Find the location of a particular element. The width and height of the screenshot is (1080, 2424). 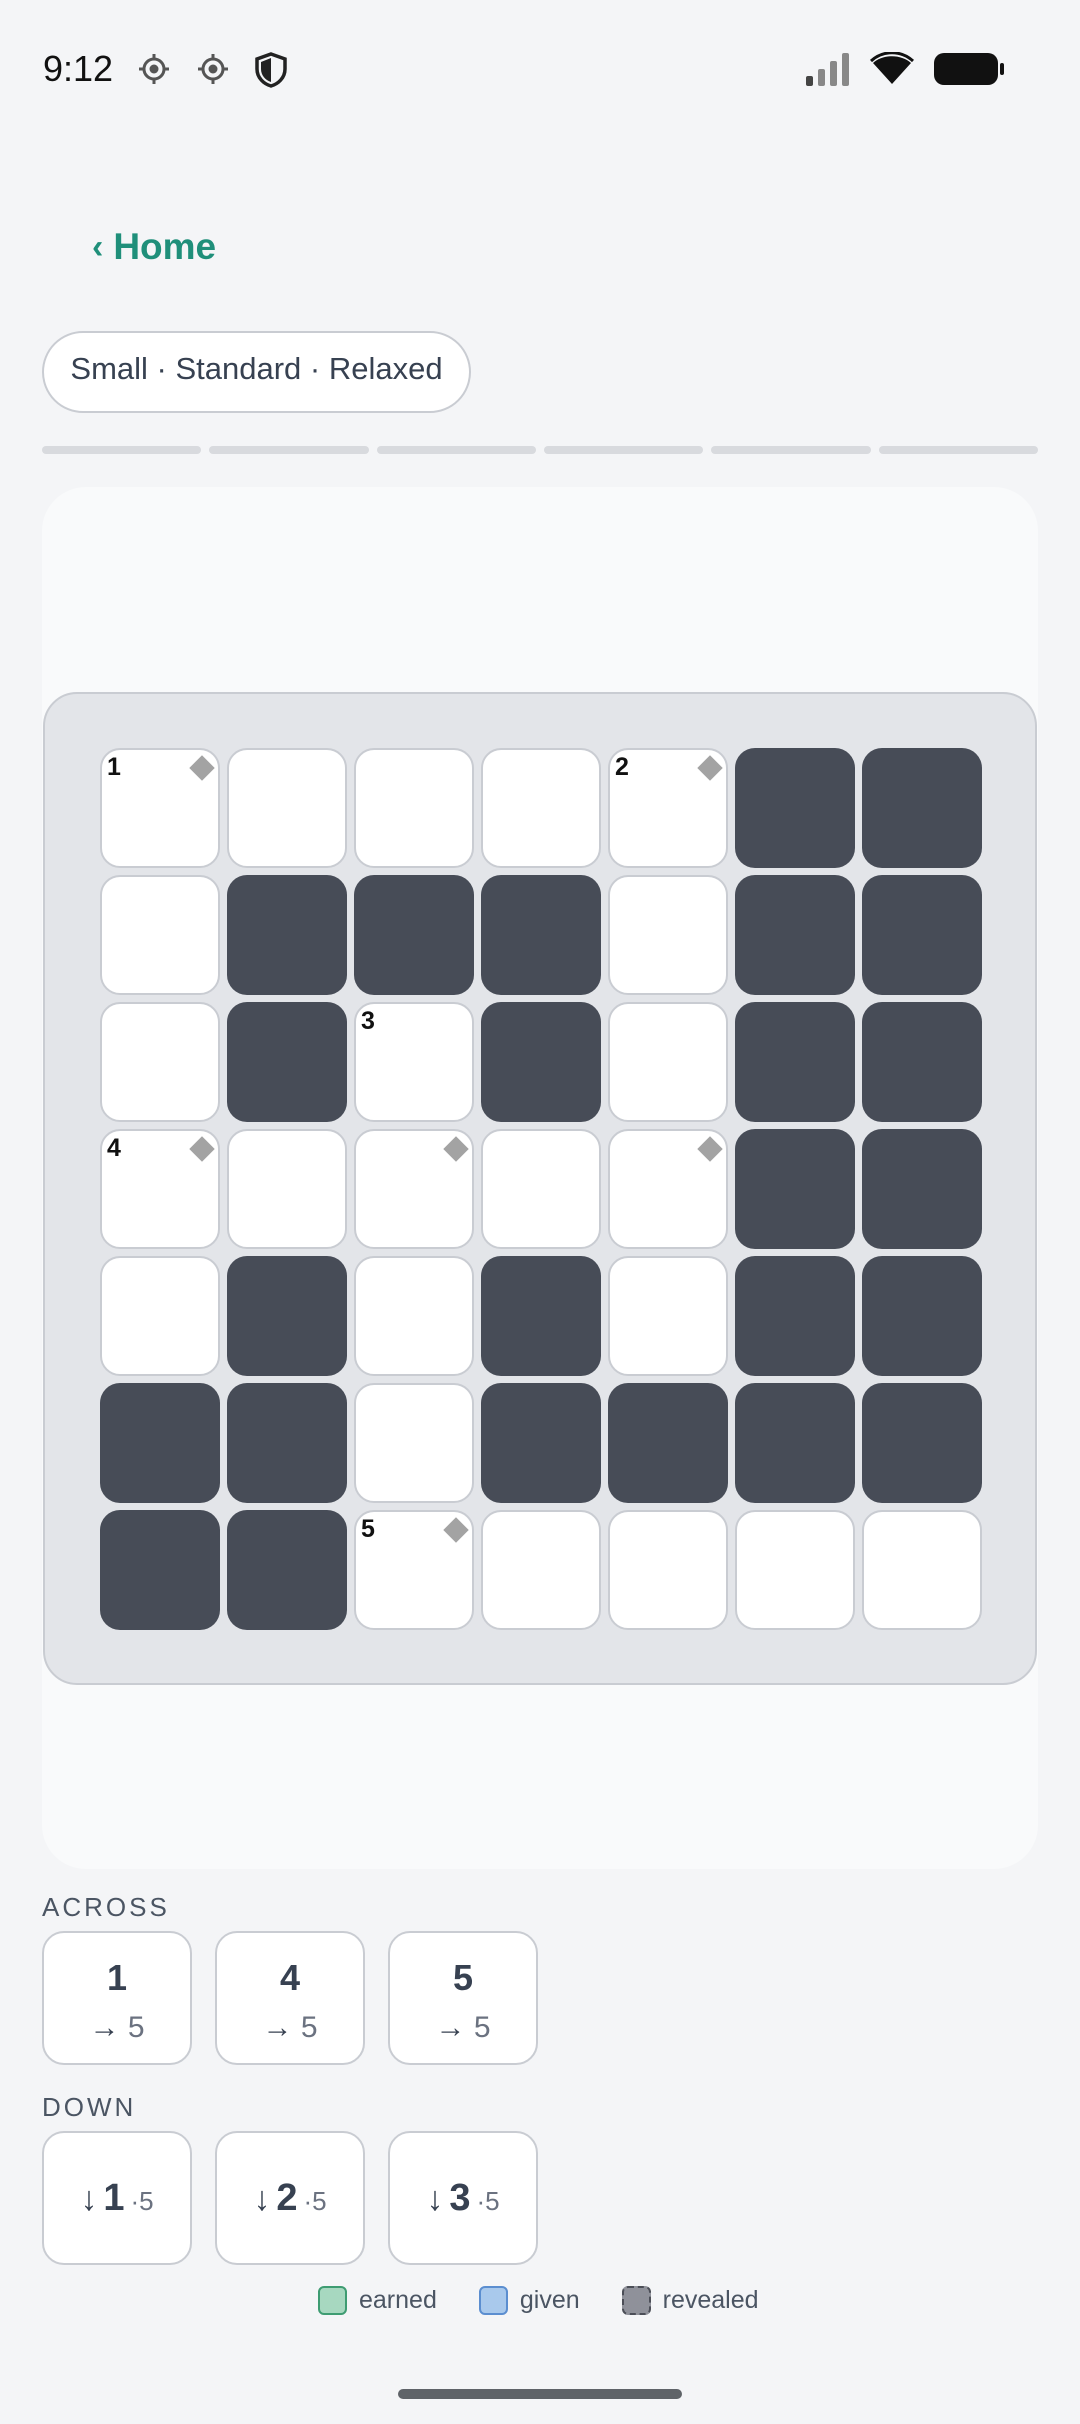

across-clue-4: 4 → 5 is located at coordinates (290, 1998).